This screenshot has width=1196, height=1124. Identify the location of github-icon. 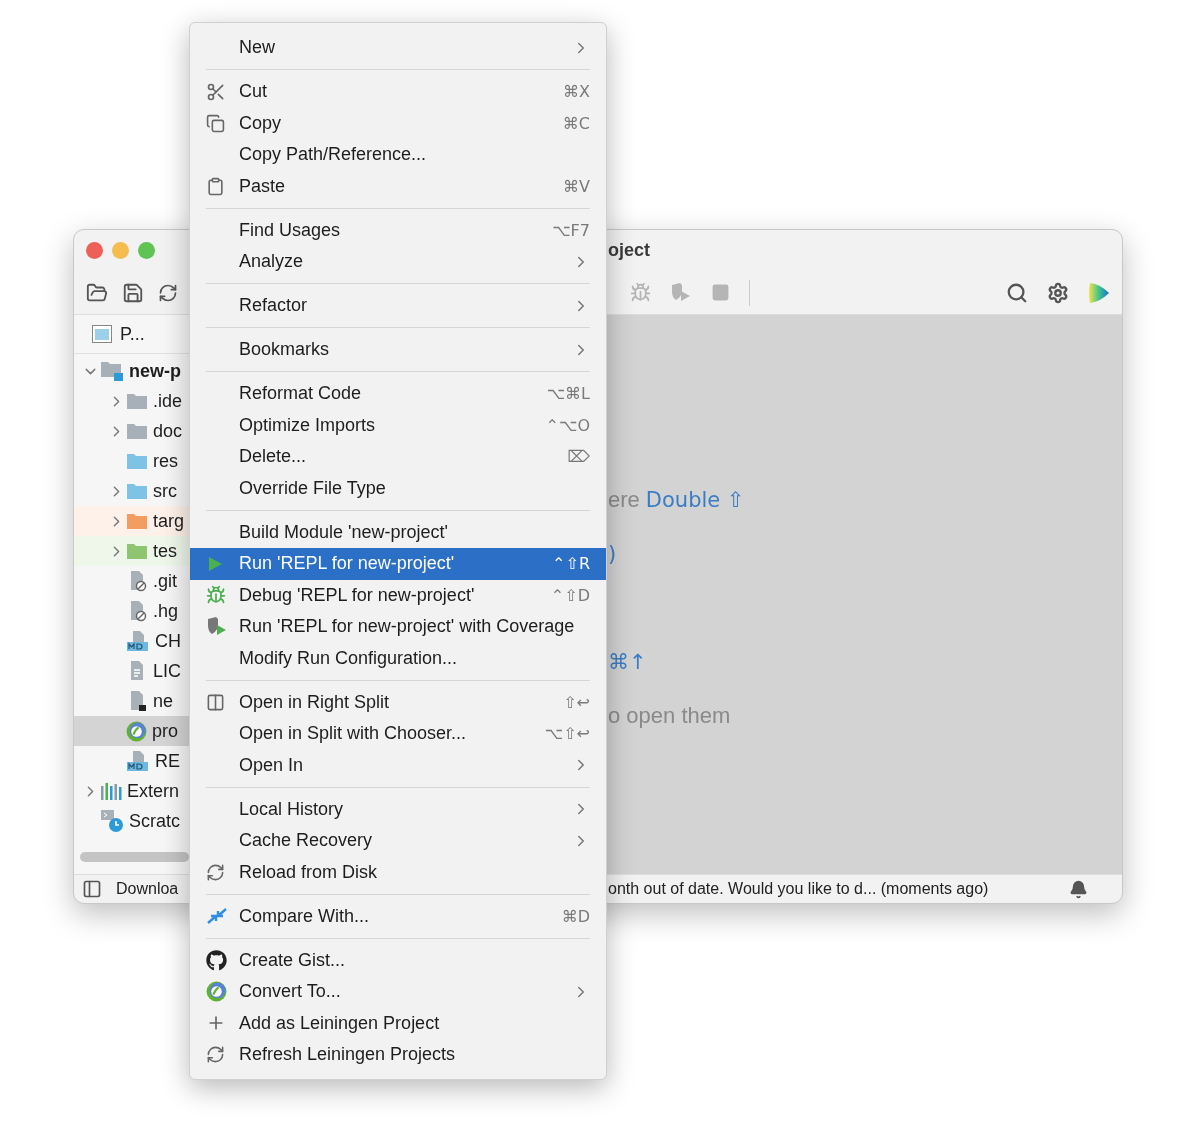
(216, 960).